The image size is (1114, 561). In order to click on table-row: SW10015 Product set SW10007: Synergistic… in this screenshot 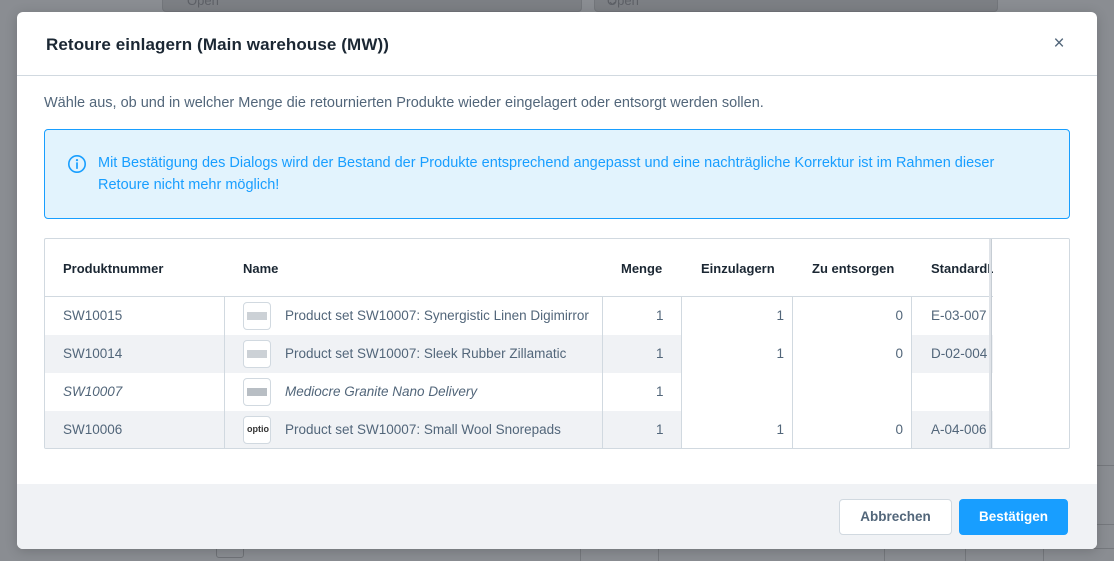, I will do `click(557, 316)`.